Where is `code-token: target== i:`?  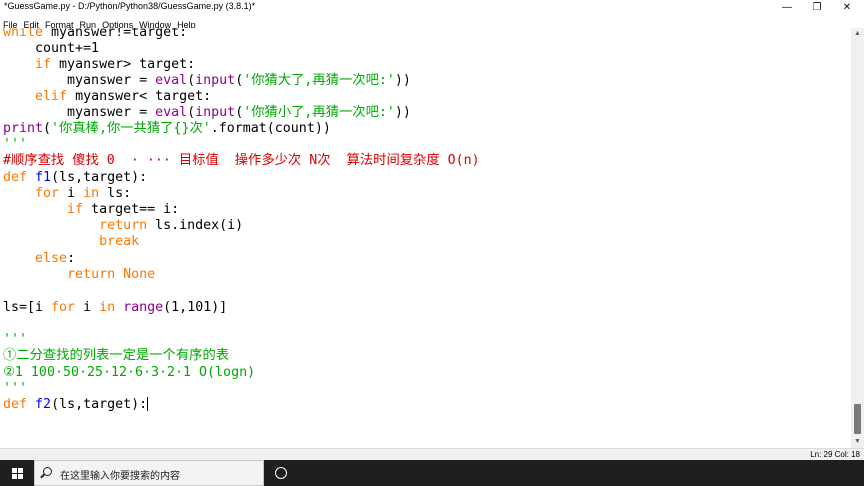 code-token: target== i: is located at coordinates (131, 209).